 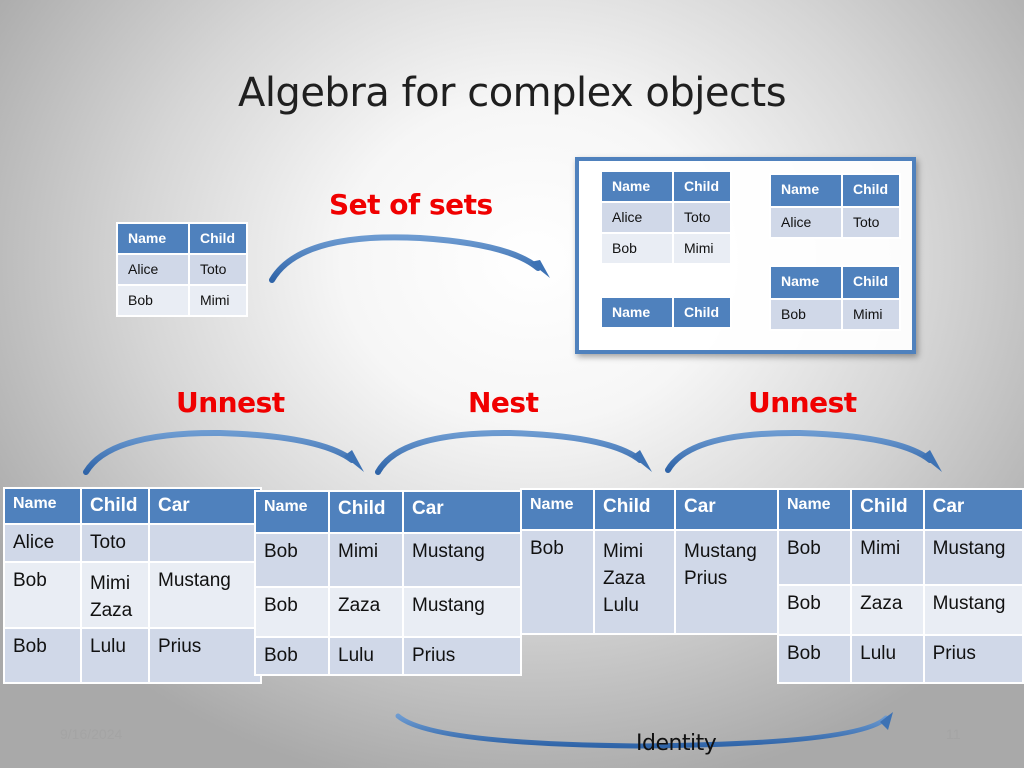 What do you see at coordinates (634, 582) in the screenshot?
I see `cell: Mimi Zaza Lulu` at bounding box center [634, 582].